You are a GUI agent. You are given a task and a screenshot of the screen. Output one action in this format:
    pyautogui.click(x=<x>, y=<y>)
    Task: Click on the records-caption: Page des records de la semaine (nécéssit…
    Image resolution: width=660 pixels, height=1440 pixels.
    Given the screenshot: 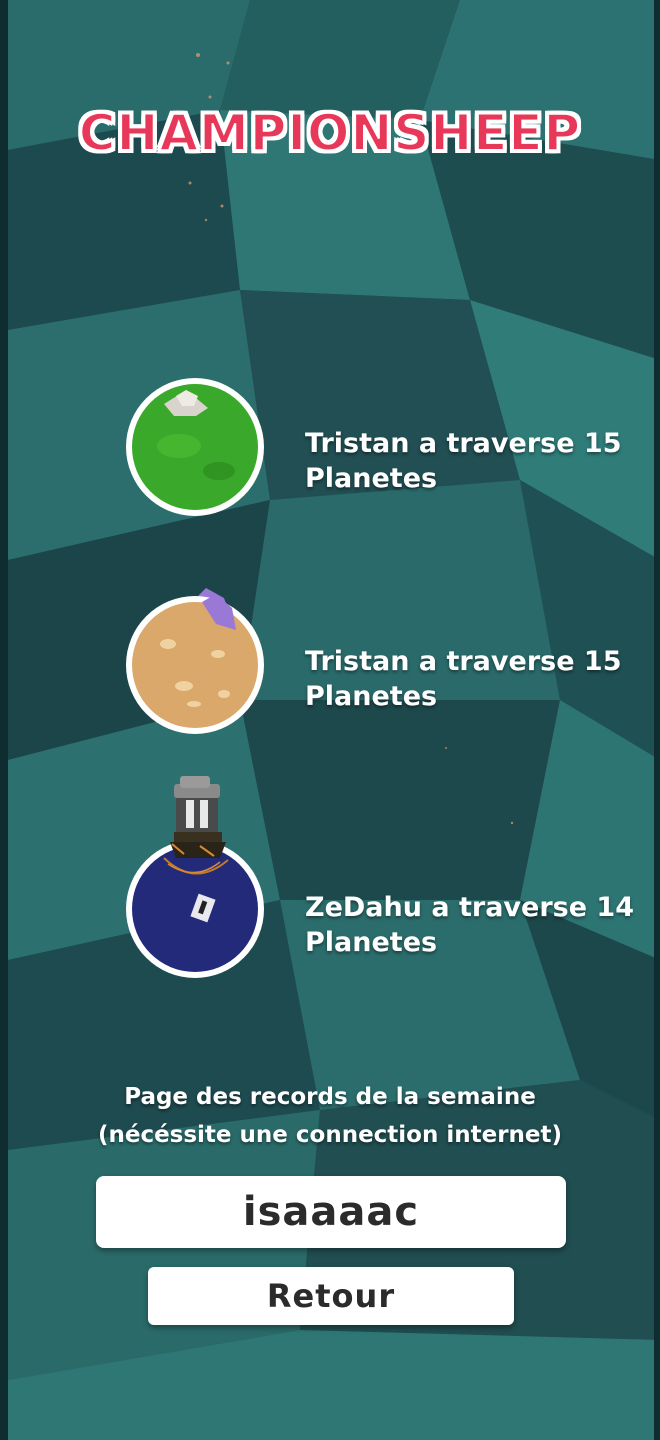 What is the action you would take?
    pyautogui.click(x=330, y=1116)
    